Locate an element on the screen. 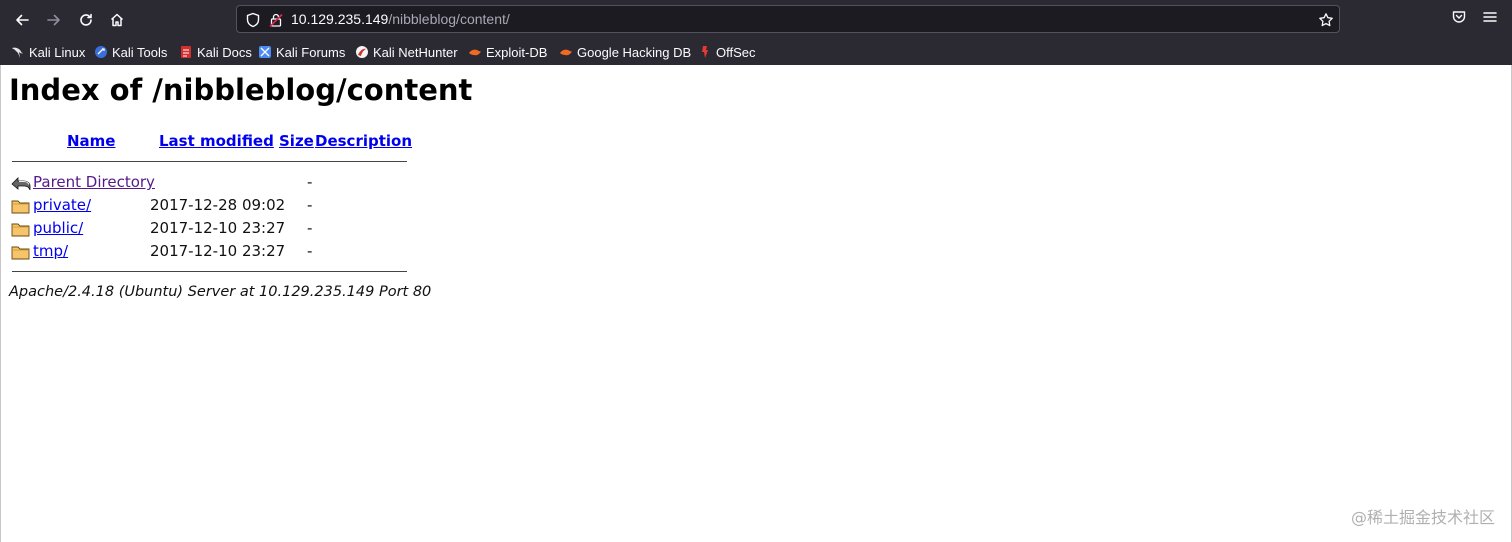  hamburger-menu-icon is located at coordinates (1491, 18).